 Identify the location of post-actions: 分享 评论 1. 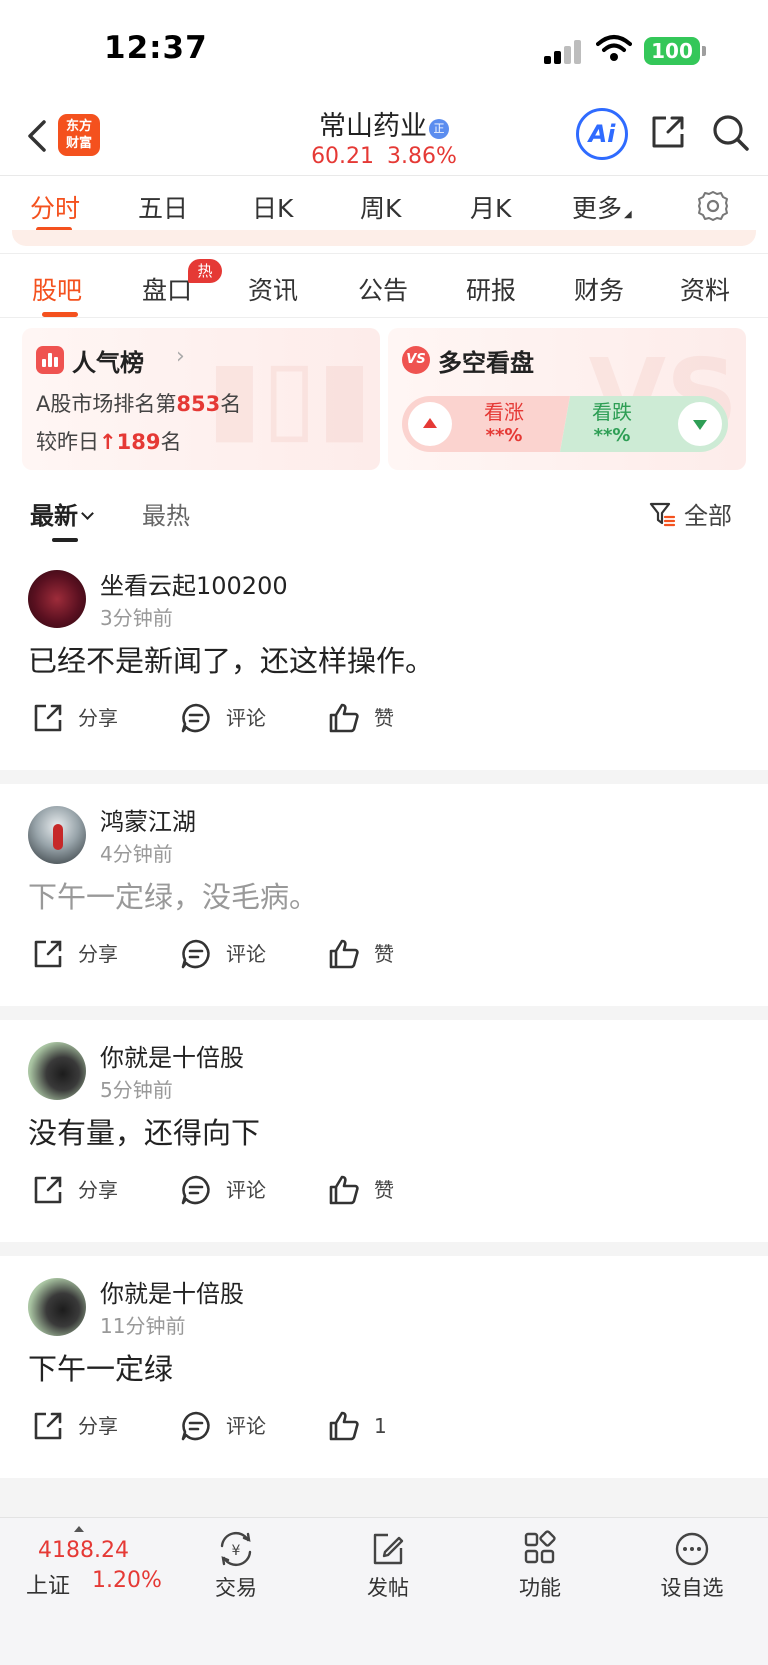
(384, 1428).